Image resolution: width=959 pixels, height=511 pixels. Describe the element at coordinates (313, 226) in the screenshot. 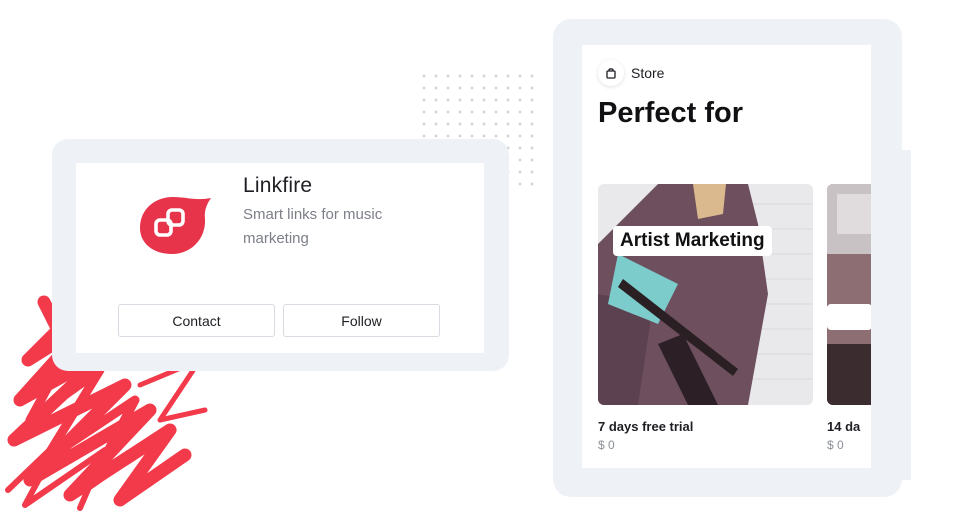

I see `brand-description: Smart links for music marketing` at that location.